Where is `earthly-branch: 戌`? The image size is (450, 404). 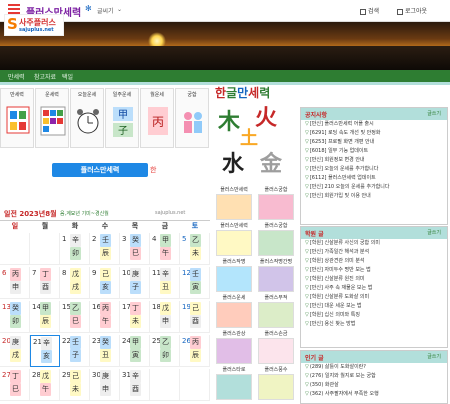 earthly-branch: 戌 is located at coordinates (15, 355).